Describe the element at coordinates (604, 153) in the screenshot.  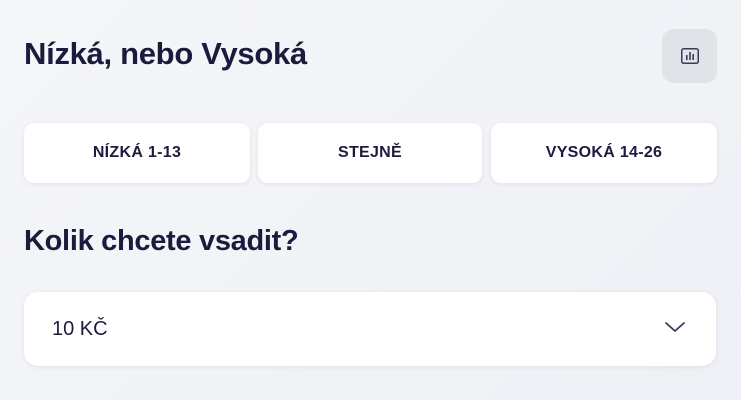
I see `option-high-button: VYSOKÁ 14-26` at that location.